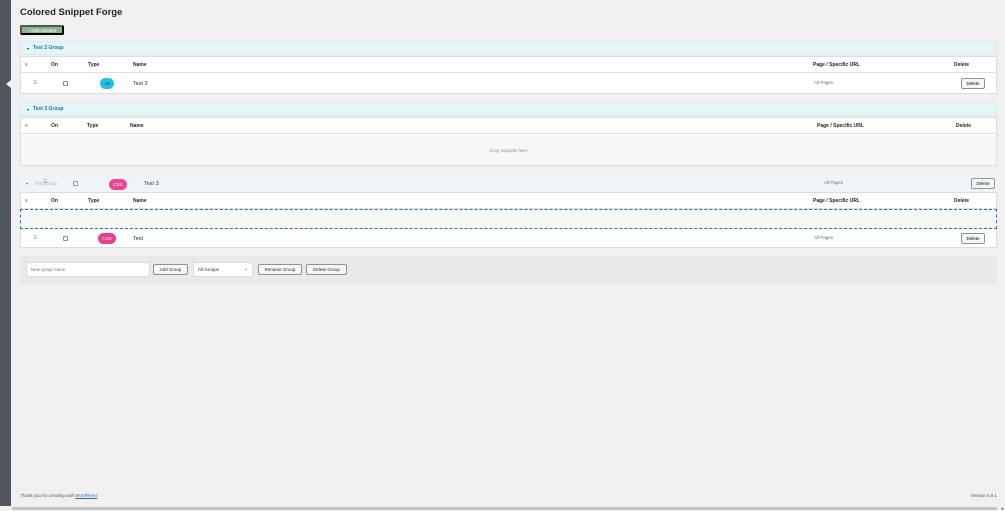  I want to click on snippet-name: Test 3, so click(151, 184).